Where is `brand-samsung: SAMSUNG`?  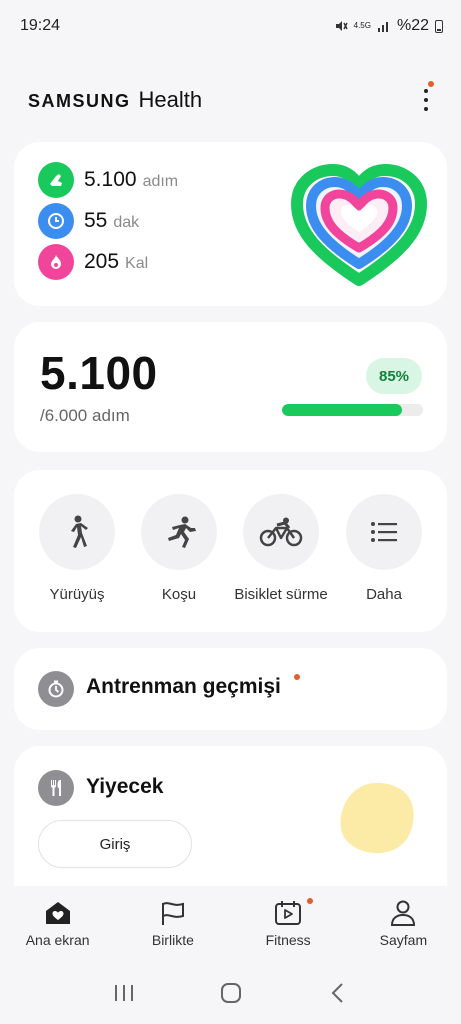
brand-samsung: SAMSUNG is located at coordinates (79, 101).